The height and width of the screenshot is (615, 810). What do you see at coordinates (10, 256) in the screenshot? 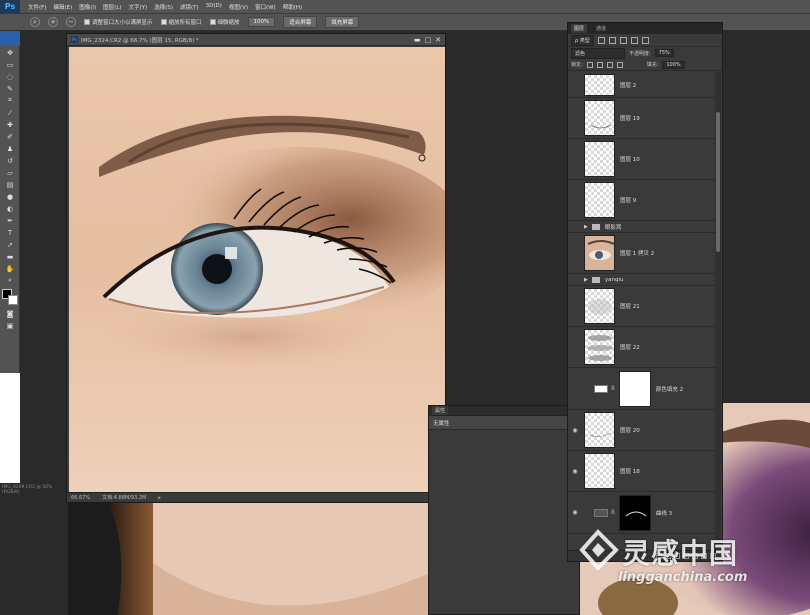
I see `shape-tool-icon: ▬` at bounding box center [10, 256].